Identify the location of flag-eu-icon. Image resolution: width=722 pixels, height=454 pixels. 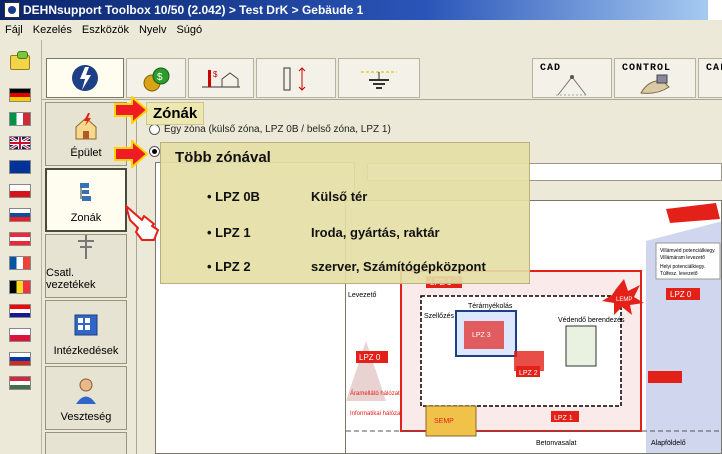
(20, 167).